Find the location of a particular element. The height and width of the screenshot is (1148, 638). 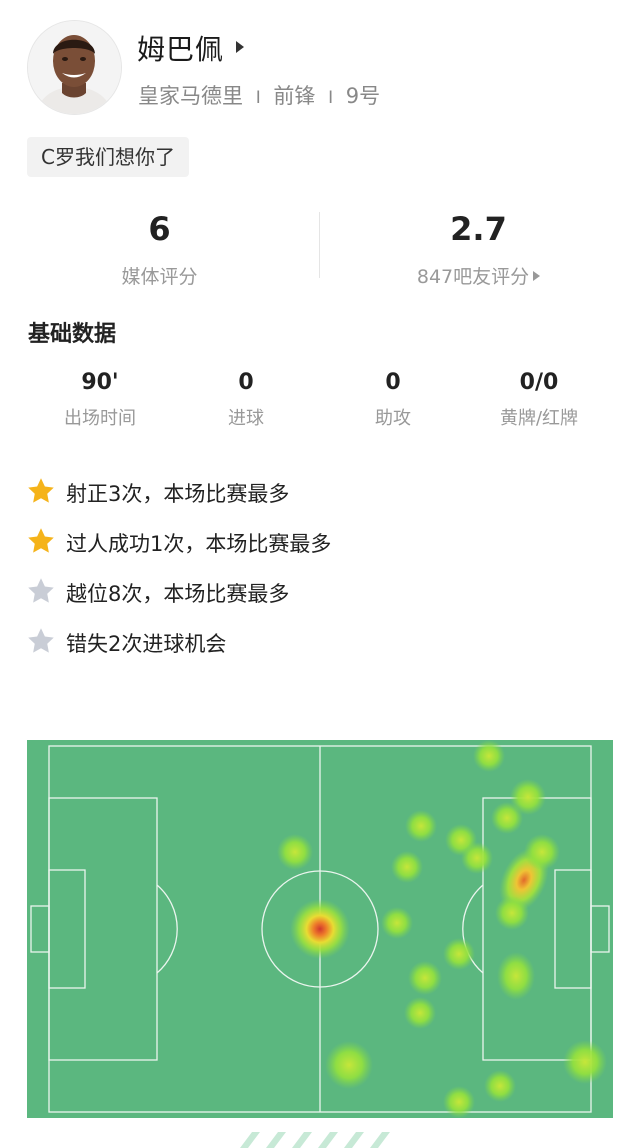

media-rating-label: 媒体评分 is located at coordinates (159, 277).